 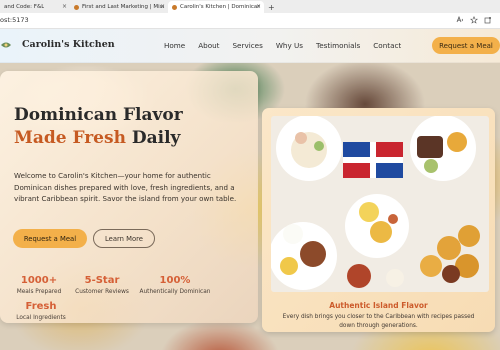 I want to click on extensions-icon, so click(x=488, y=20).